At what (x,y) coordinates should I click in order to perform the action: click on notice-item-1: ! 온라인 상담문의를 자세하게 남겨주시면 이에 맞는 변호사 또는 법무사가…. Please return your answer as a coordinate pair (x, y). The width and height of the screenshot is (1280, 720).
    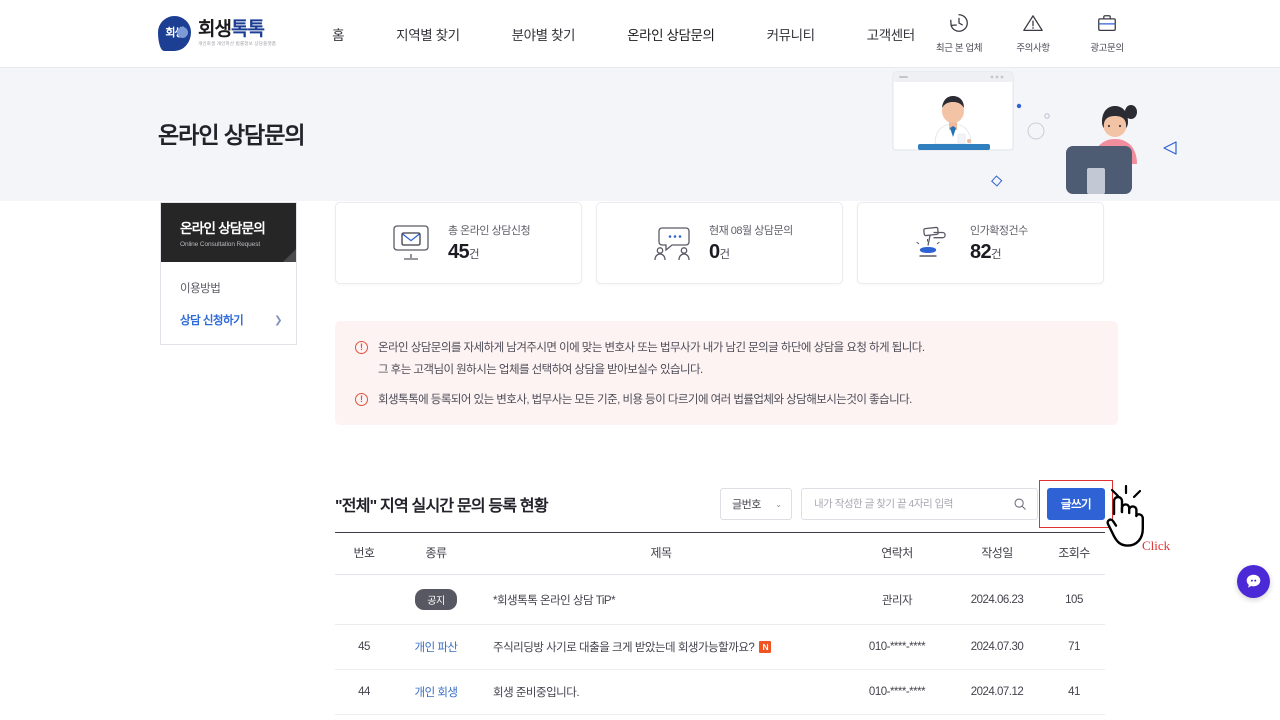
    Looking at the image, I should click on (736, 358).